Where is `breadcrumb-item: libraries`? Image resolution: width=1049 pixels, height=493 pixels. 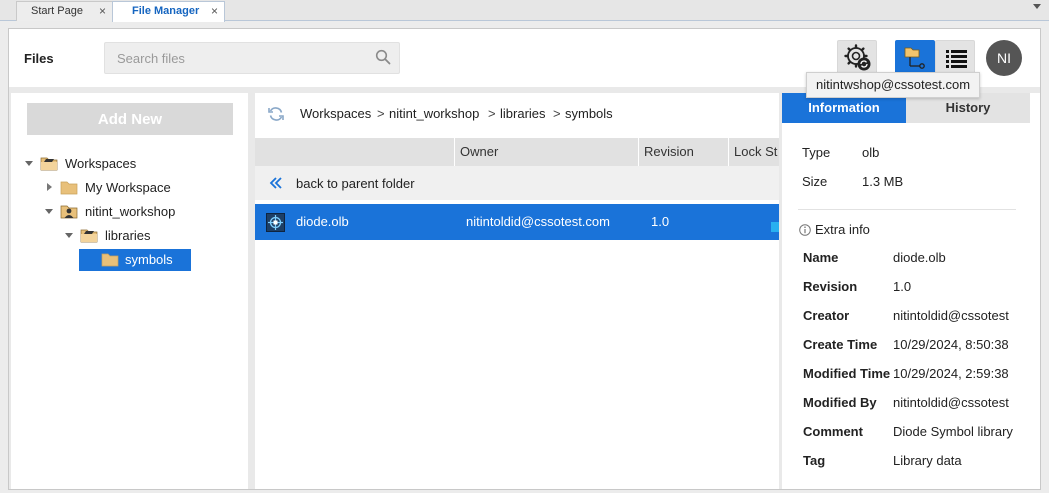 breadcrumb-item: libraries is located at coordinates (523, 113).